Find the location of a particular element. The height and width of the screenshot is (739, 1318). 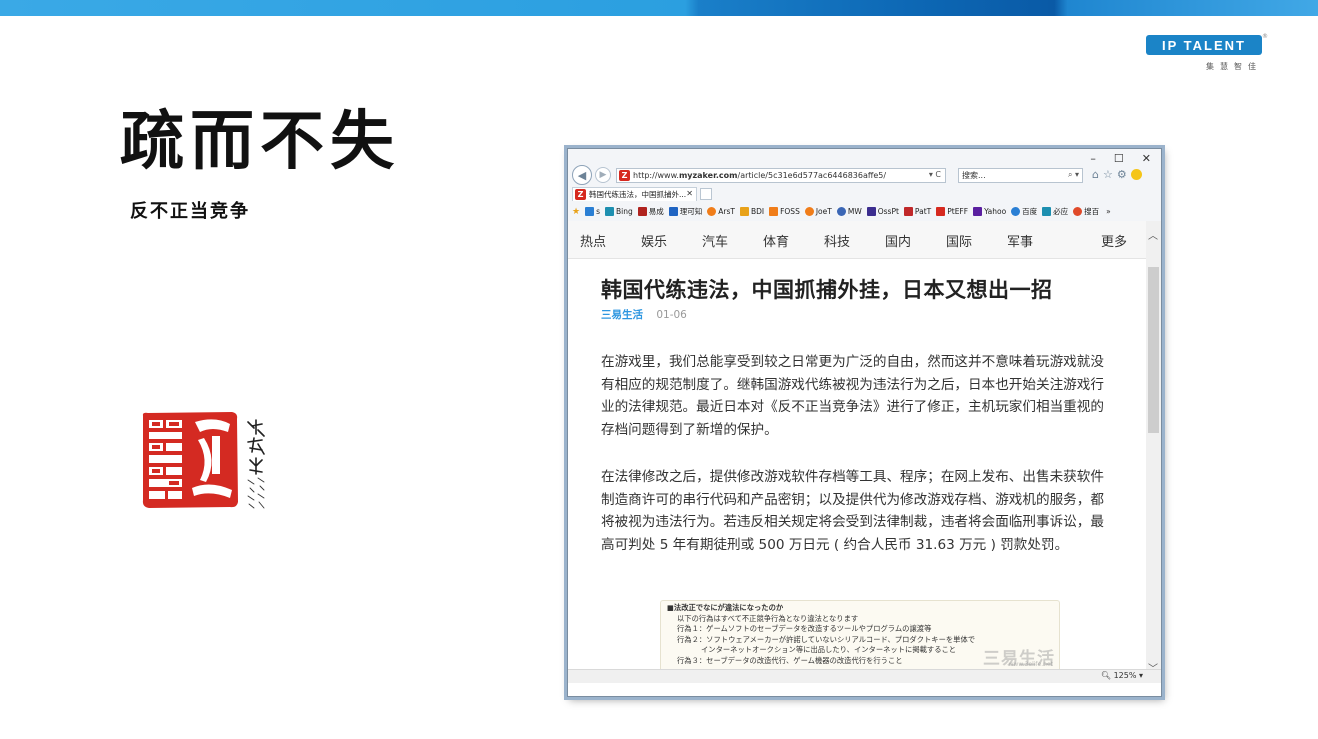

scrollbar-thumb is located at coordinates (1153, 350).